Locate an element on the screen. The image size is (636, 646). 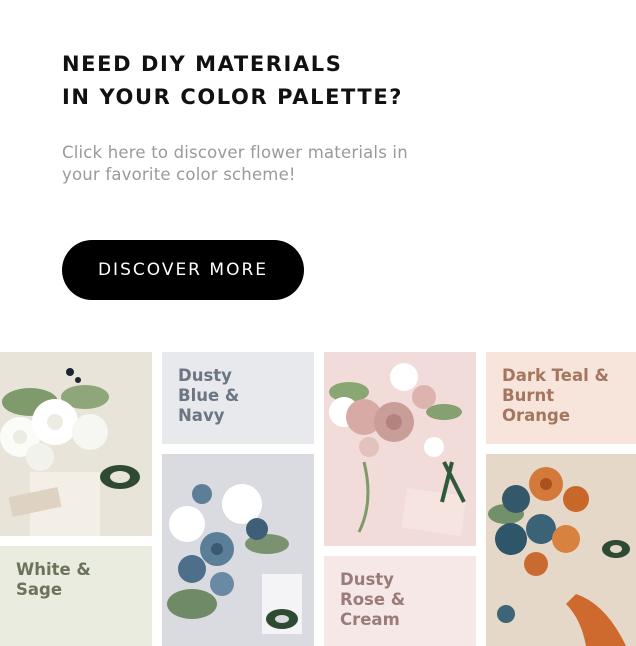
headline-line-2: IN YOUR COLOR PALETTE? is located at coordinates (233, 97).